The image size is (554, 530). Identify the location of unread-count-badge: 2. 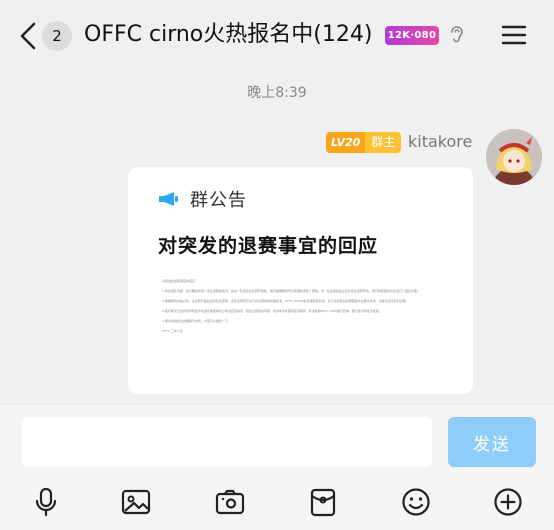
(57, 36).